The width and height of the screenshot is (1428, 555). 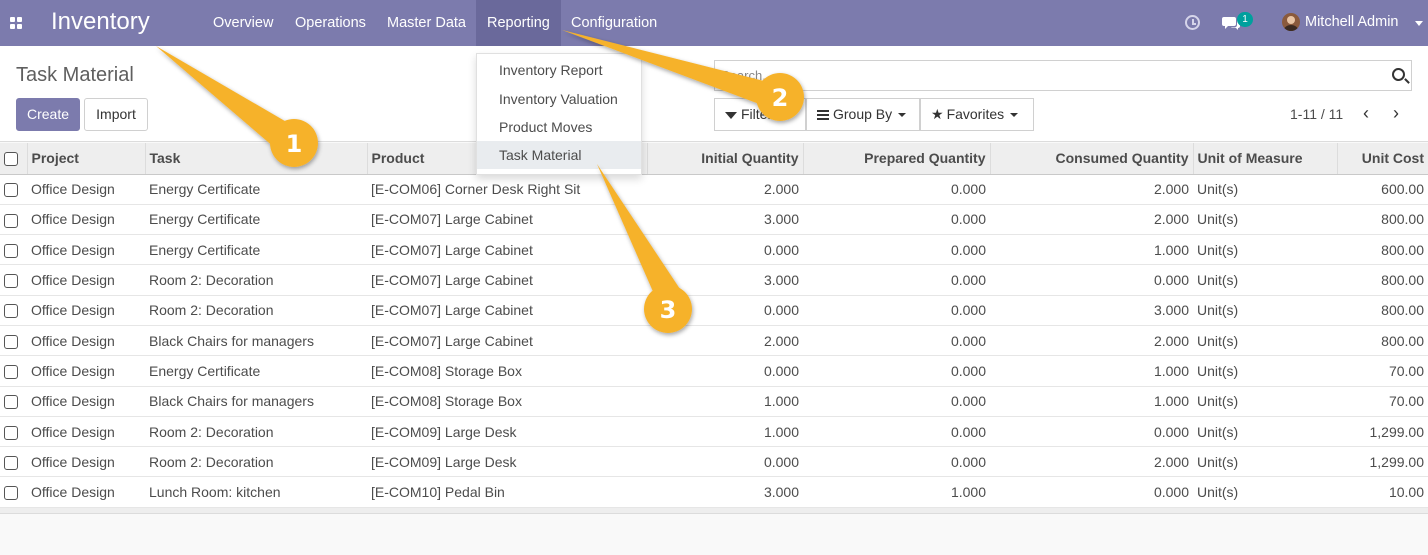 I want to click on pager-value: 1-11 / 11, so click(x=1316, y=114).